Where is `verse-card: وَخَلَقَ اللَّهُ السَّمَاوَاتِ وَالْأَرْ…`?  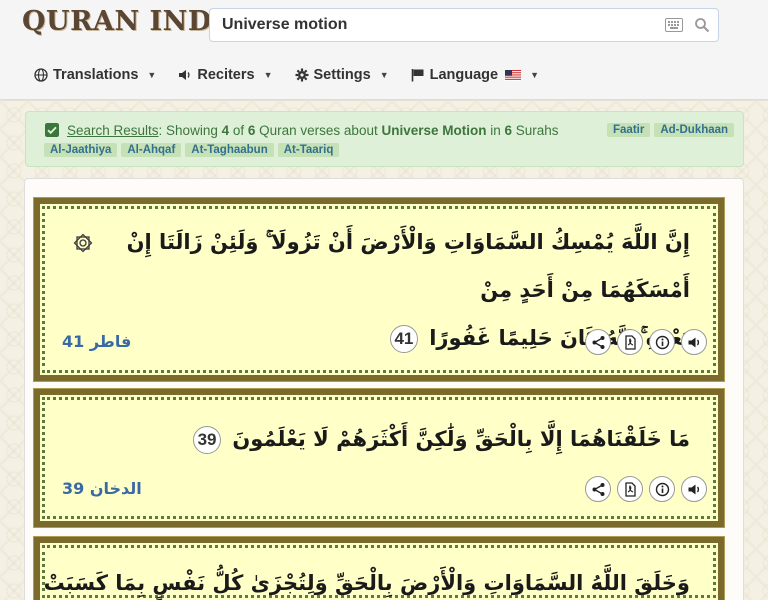
verse-card: وَخَلَقَ اللَّهُ السَّمَاوَاتِ وَالْأَرْ… is located at coordinates (379, 568).